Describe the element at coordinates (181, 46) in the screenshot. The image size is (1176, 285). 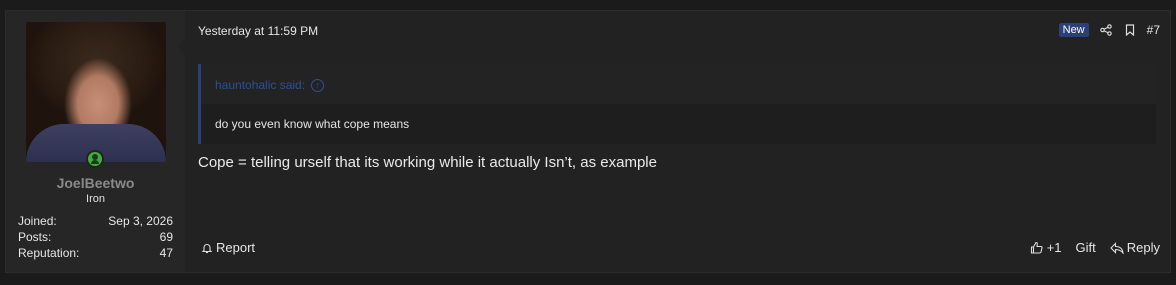
I see `sidebar-arrow` at that location.